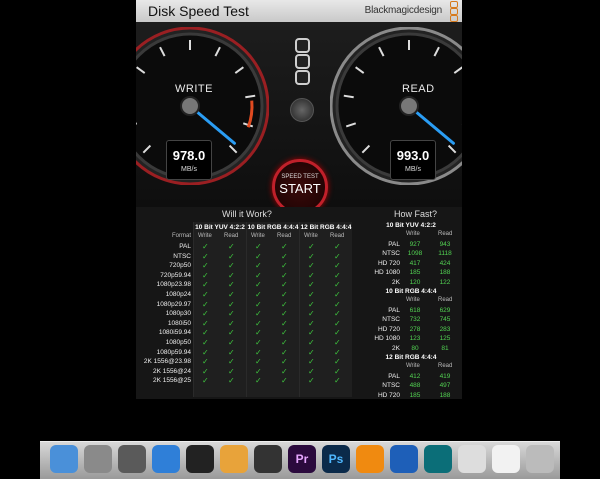  I want to click on format-label: 2K 1556@23.98, so click(167, 362).